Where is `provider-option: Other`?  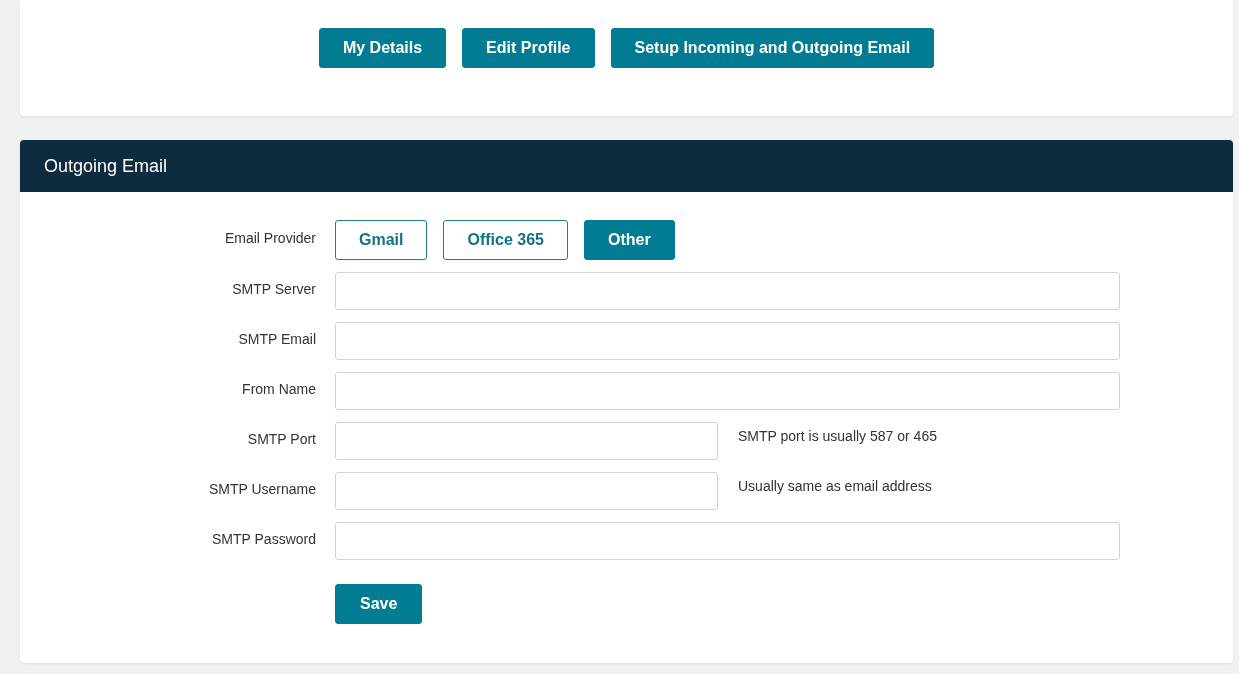
provider-option: Other is located at coordinates (629, 240).